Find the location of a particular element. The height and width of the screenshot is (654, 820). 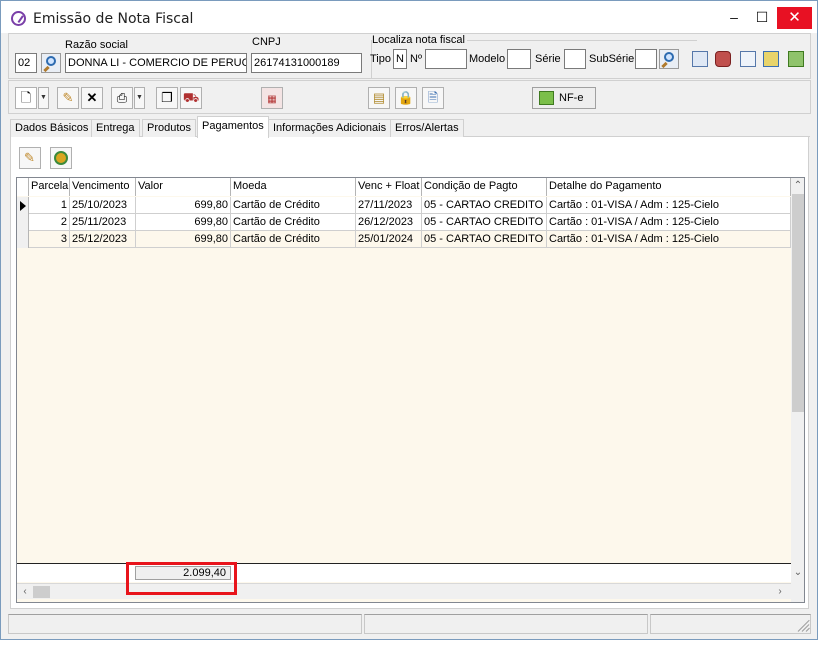

money-icon: ▤ is located at coordinates (379, 97).